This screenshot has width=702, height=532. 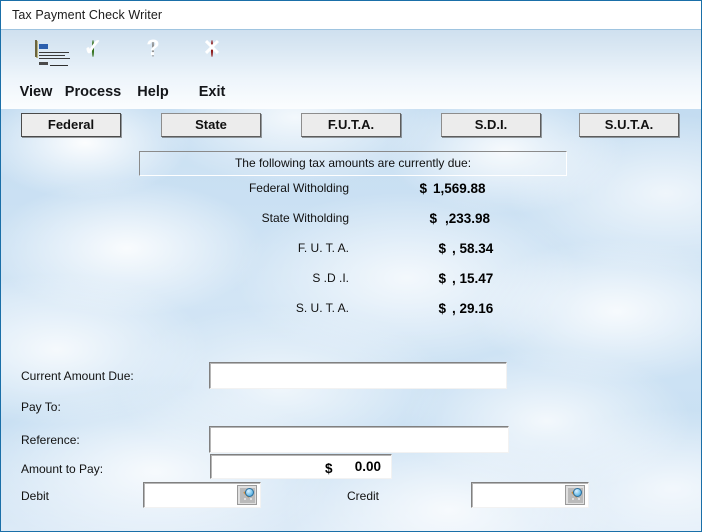 What do you see at coordinates (212, 47) in the screenshot?
I see `red-x-circle-icon: ✕` at bounding box center [212, 47].